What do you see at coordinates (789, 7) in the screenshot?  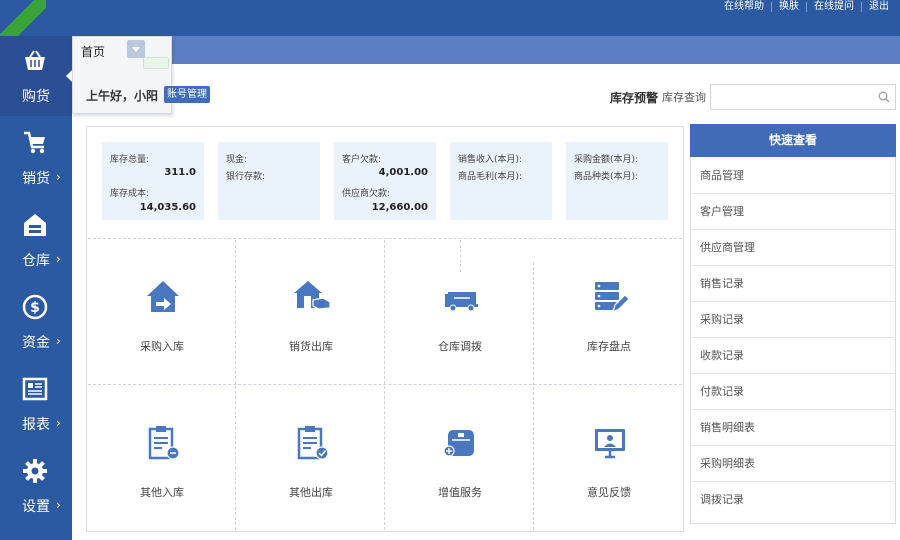 I see `skin-link: 换肤` at bounding box center [789, 7].